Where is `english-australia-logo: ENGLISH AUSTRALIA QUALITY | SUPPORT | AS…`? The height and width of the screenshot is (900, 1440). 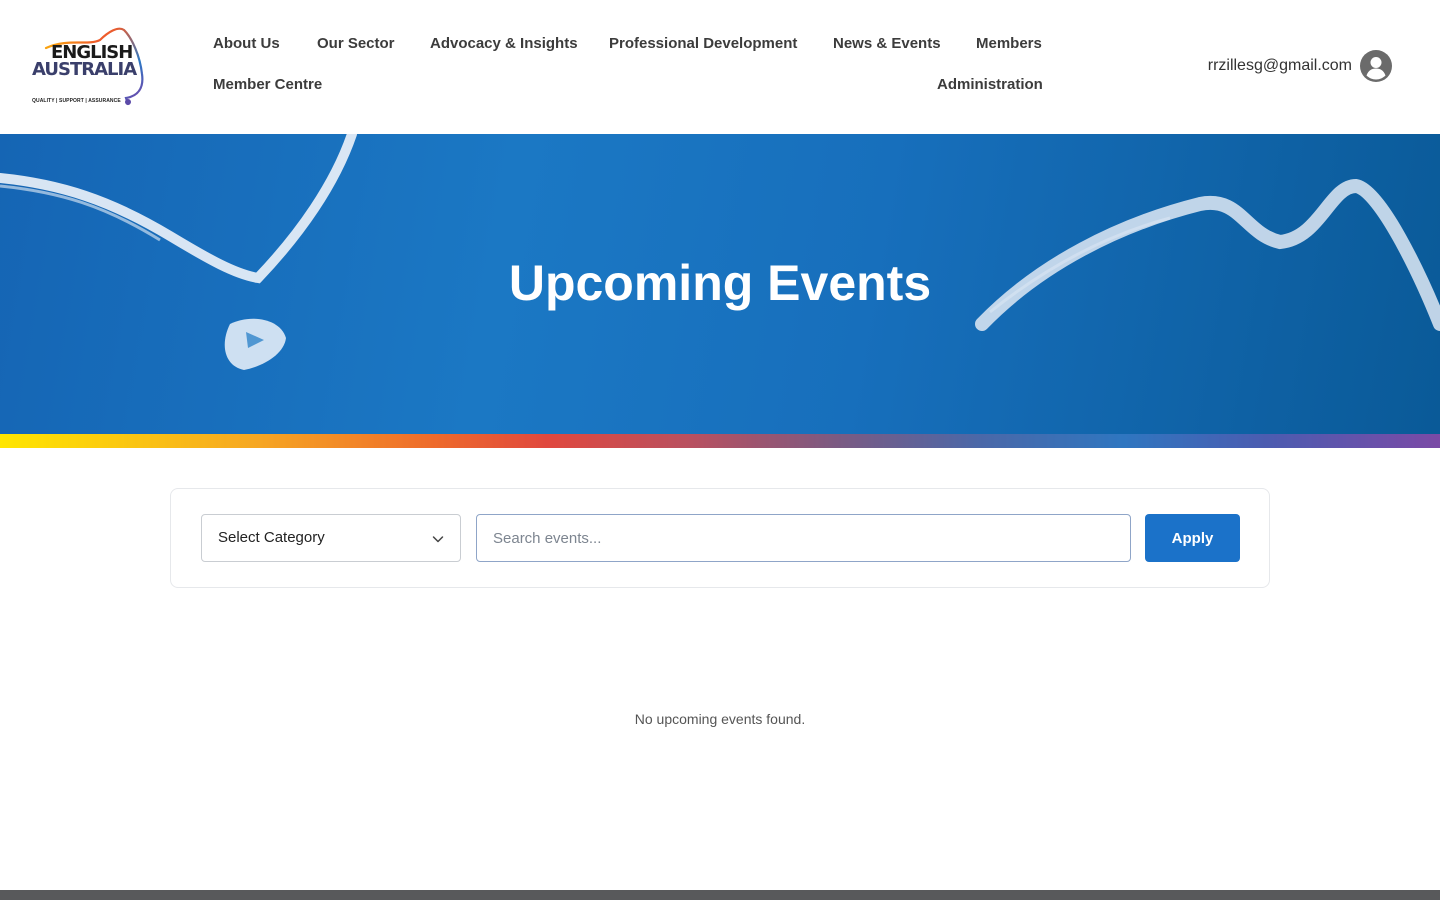 english-australia-logo: ENGLISH AUSTRALIA QUALITY | SUPPORT | AS… is located at coordinates (87, 68).